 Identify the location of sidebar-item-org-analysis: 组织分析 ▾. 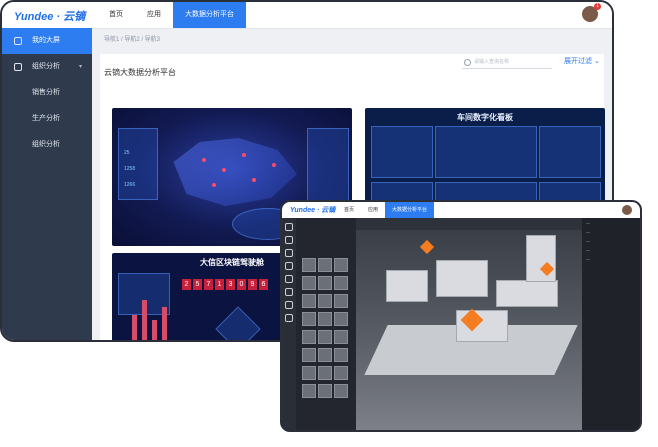
(47, 67).